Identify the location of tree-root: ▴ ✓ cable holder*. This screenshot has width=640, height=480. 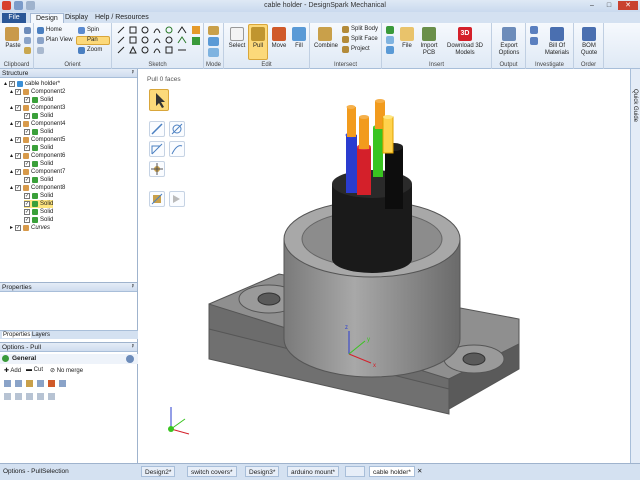
(32, 84).